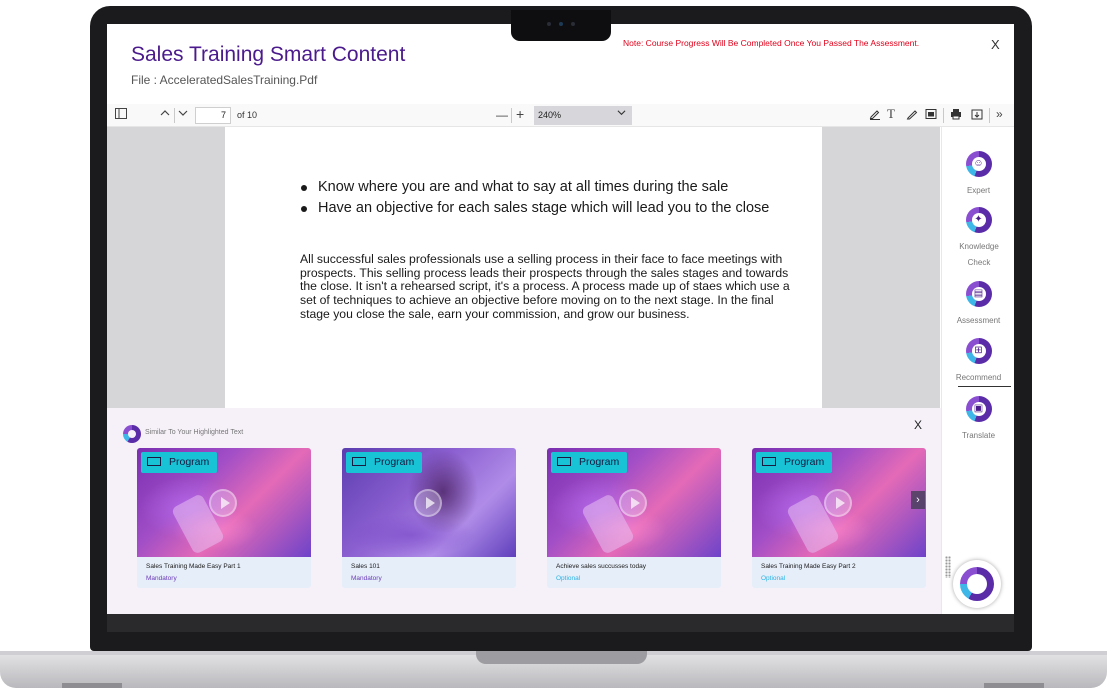 The width and height of the screenshot is (1107, 688). What do you see at coordinates (912, 116) in the screenshot?
I see `draw-tool-icon` at bounding box center [912, 116].